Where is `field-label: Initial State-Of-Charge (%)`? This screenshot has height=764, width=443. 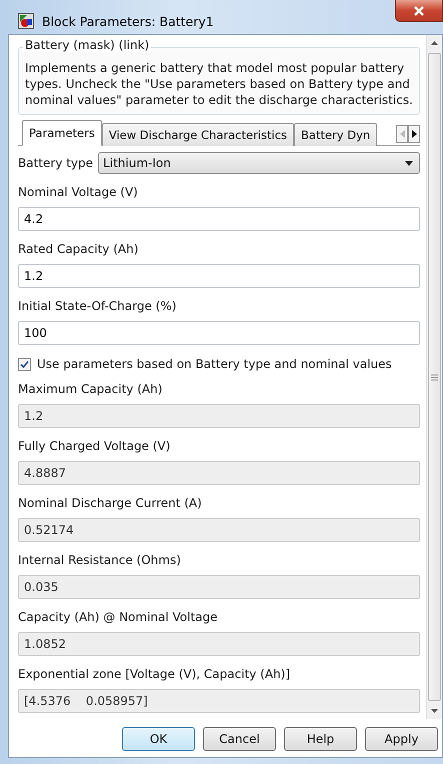
field-label: Initial State-Of-Charge (%) is located at coordinates (98, 306).